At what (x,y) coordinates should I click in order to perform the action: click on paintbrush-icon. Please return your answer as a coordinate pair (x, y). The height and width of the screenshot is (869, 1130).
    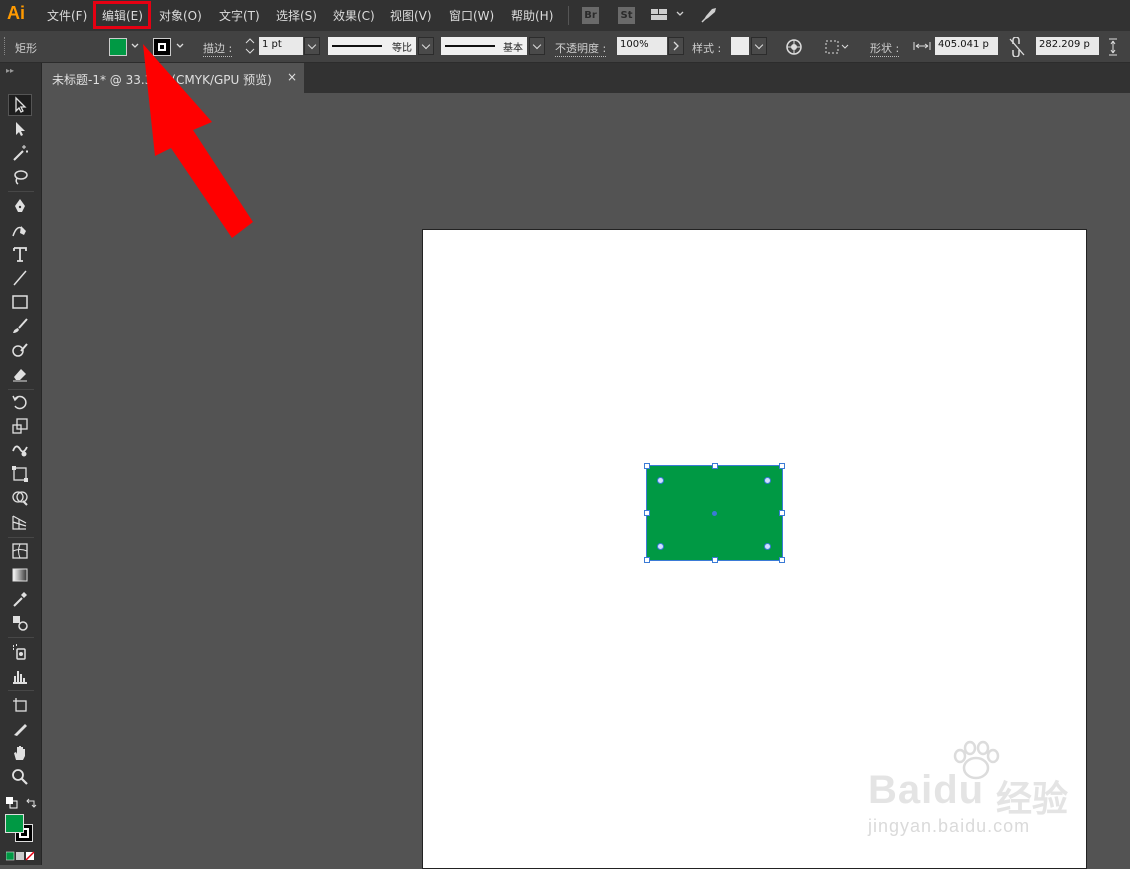
    Looking at the image, I should click on (20, 326).